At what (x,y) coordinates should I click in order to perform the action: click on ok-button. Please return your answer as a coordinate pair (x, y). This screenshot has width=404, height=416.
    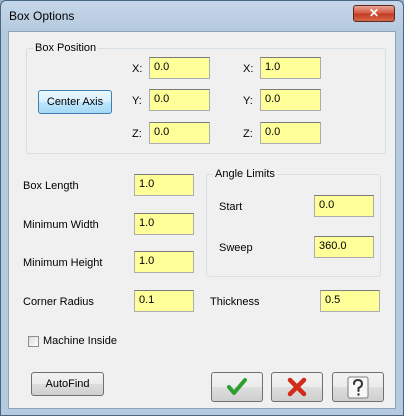
    Looking at the image, I should click on (237, 387).